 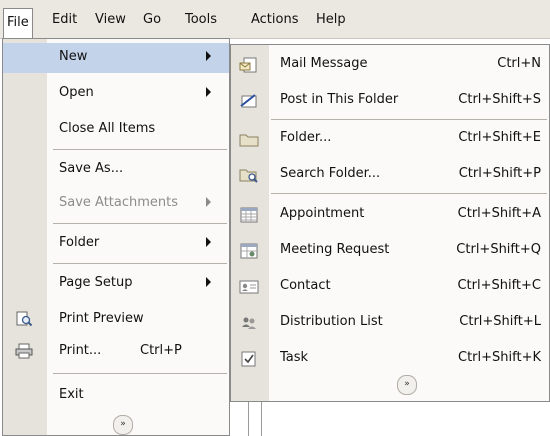 I want to click on contact-icon, so click(x=249, y=287).